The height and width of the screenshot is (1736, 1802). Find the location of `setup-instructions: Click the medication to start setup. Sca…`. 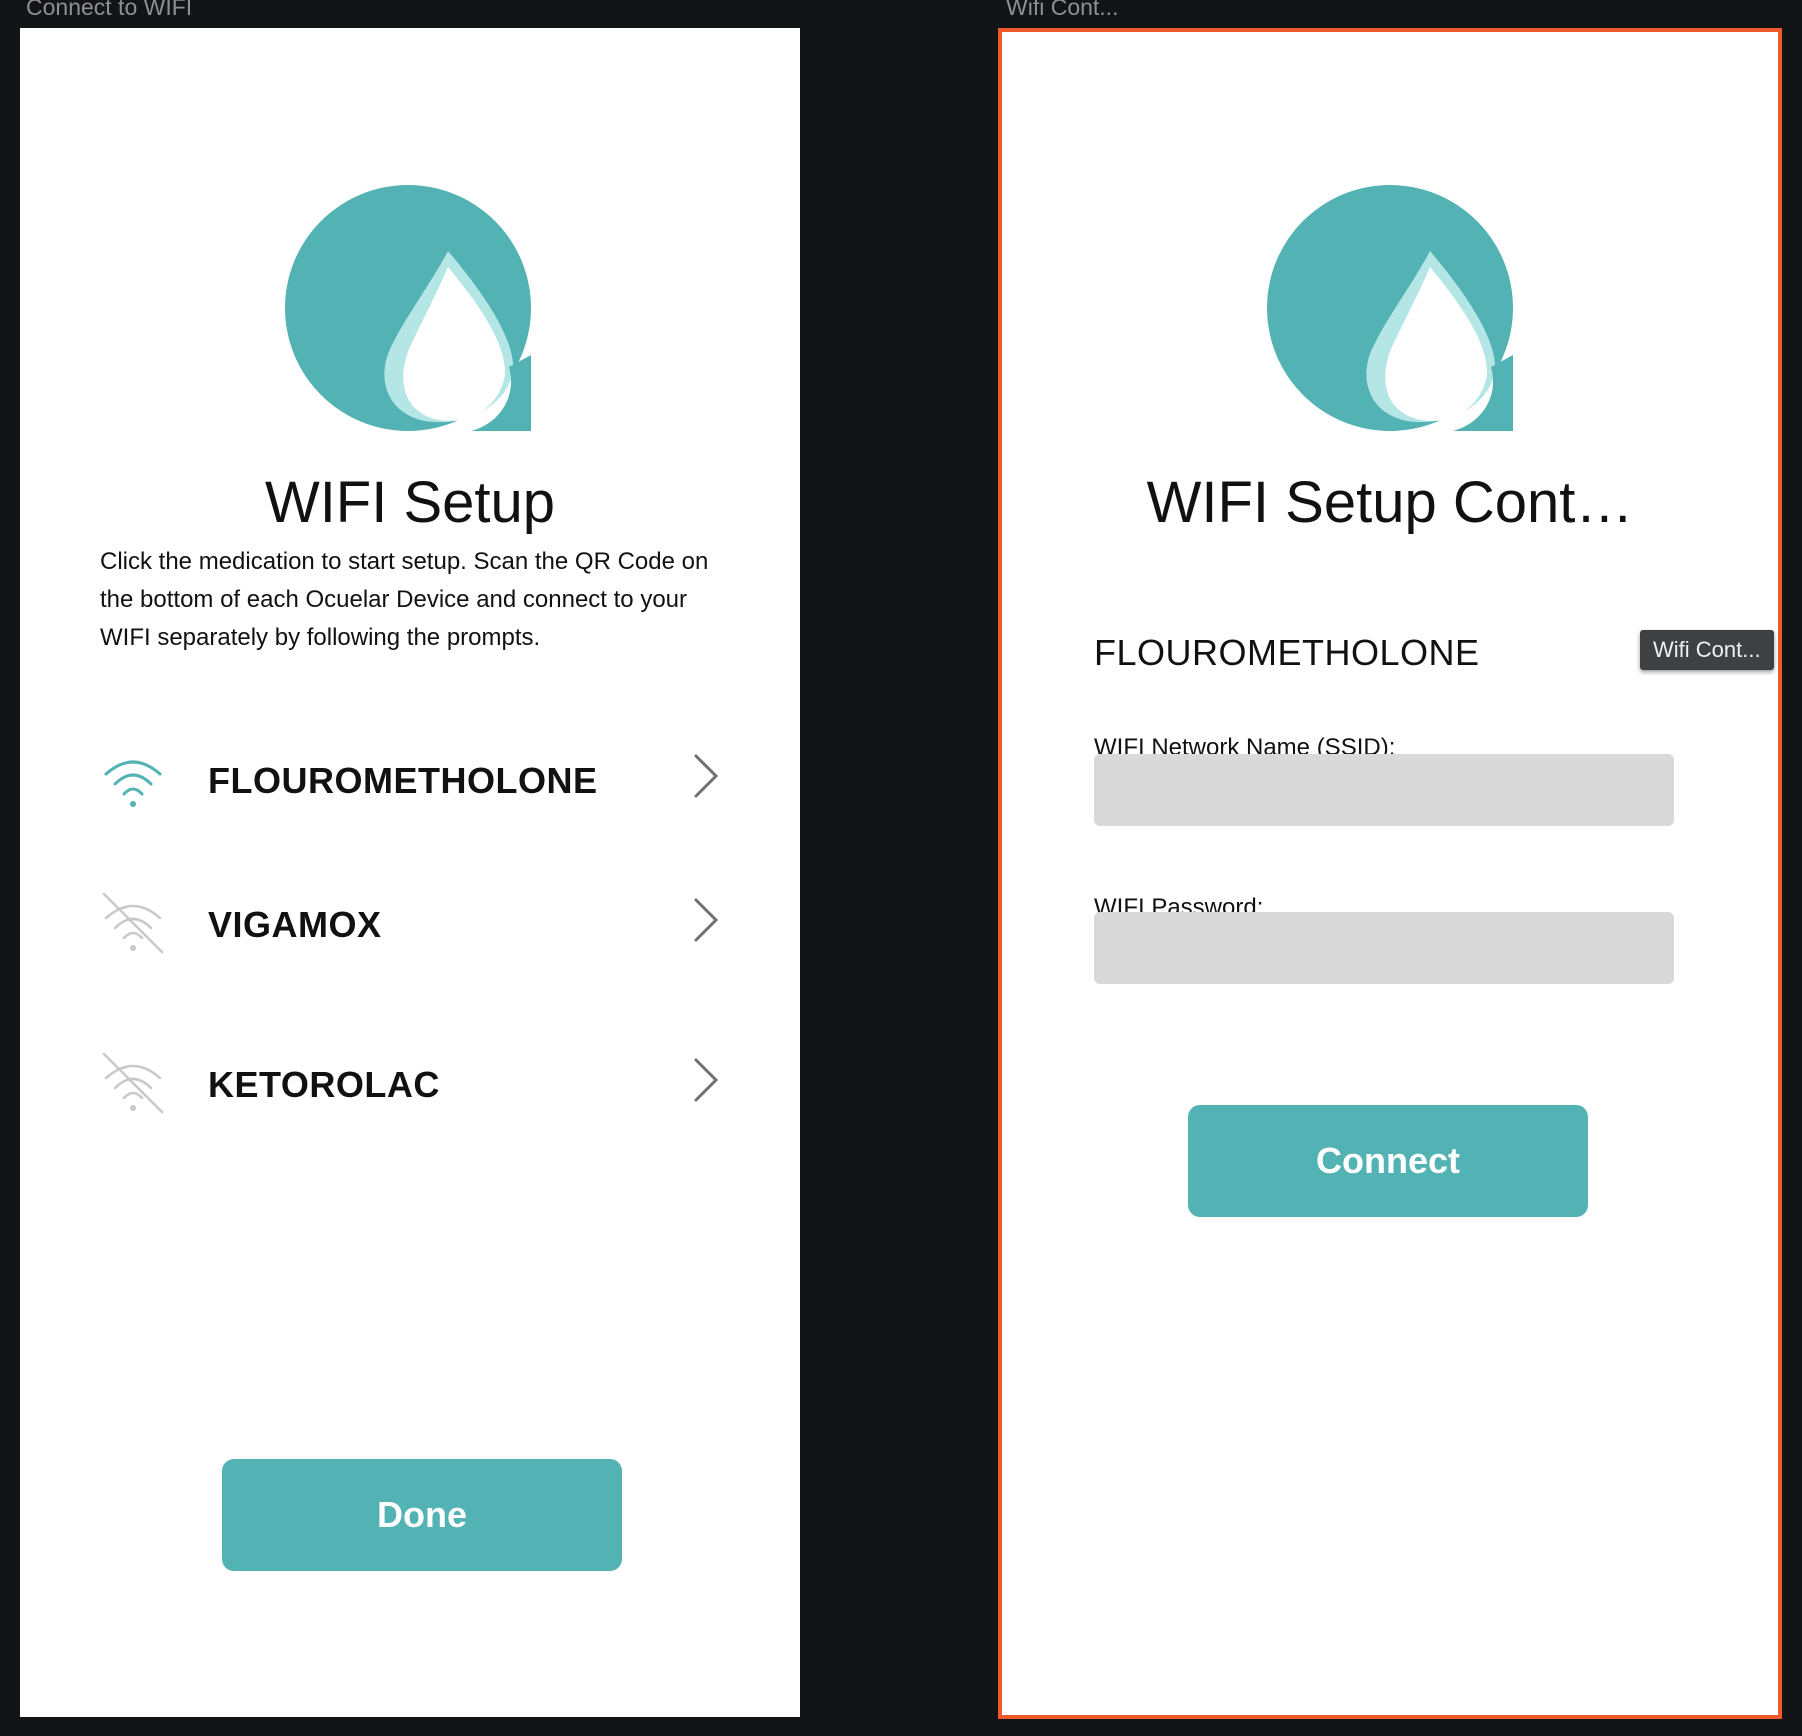

setup-instructions: Click the medication to start setup. Sca… is located at coordinates (404, 599).